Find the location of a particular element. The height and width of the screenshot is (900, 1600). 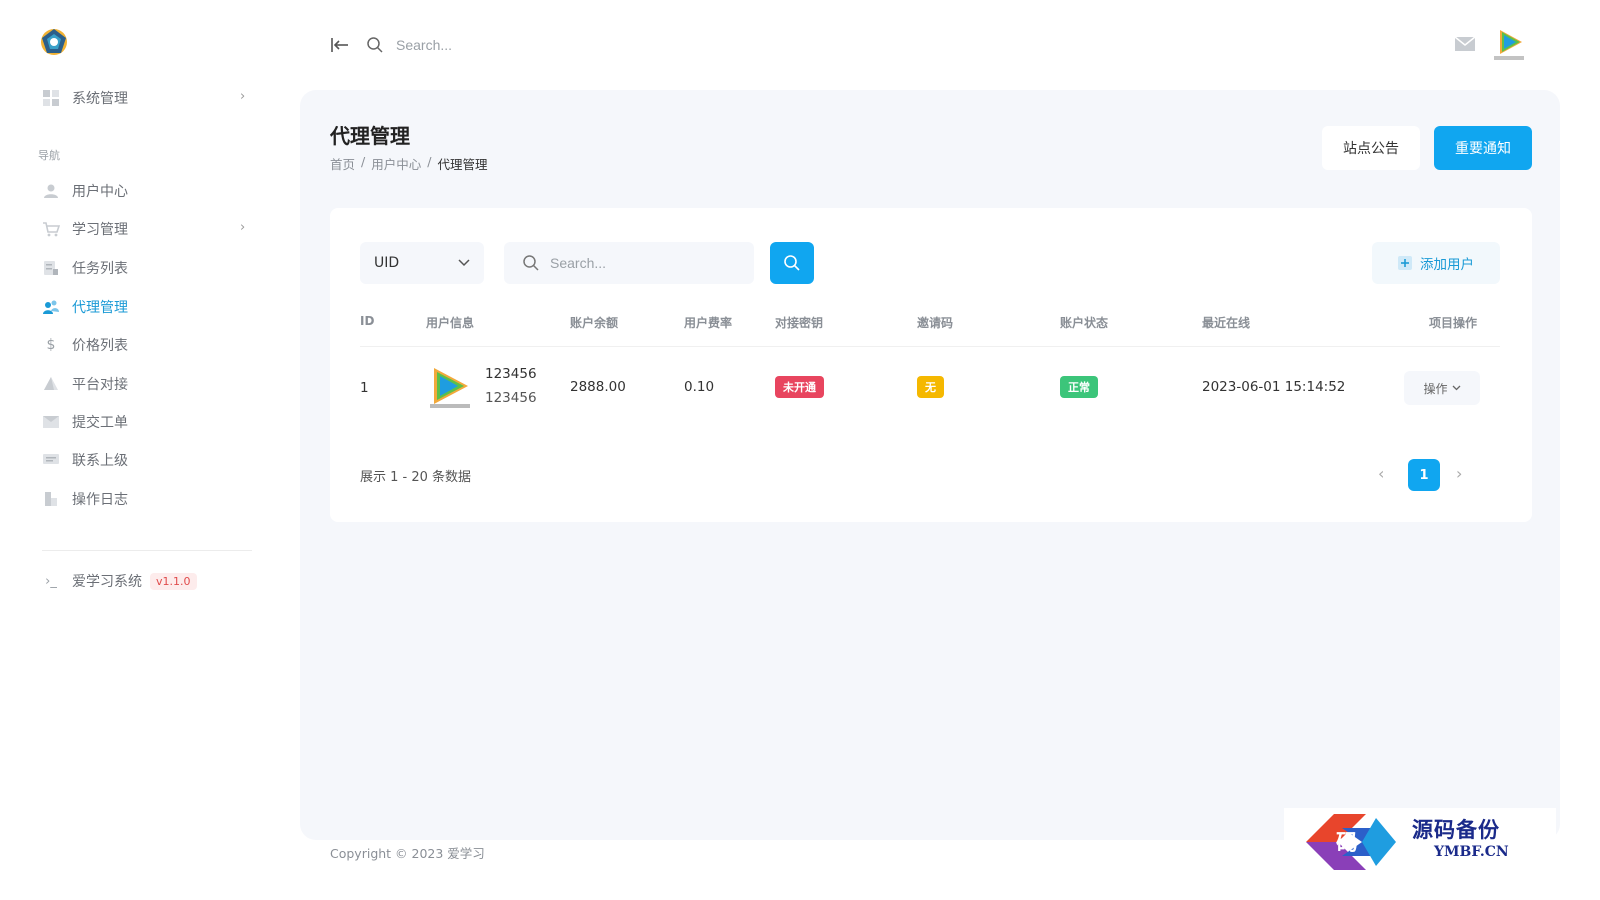

sidebar-item-agents: 代理管理 is located at coordinates (85, 307).